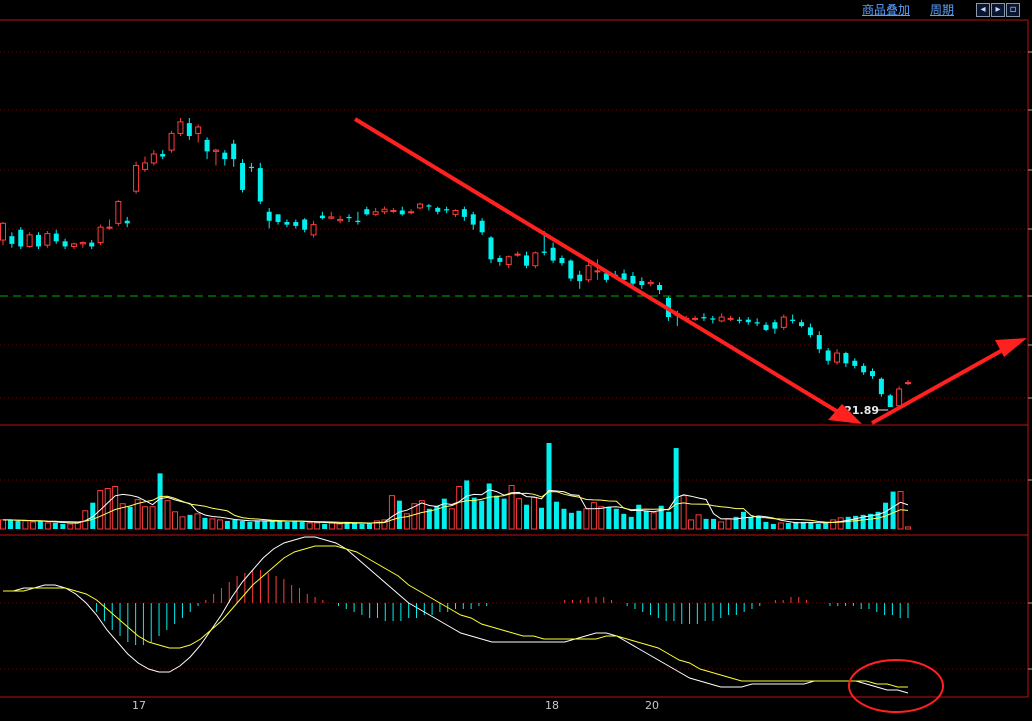 This screenshot has width=1032, height=721. I want to click on nav-maximize-button: ▫, so click(1013, 10).